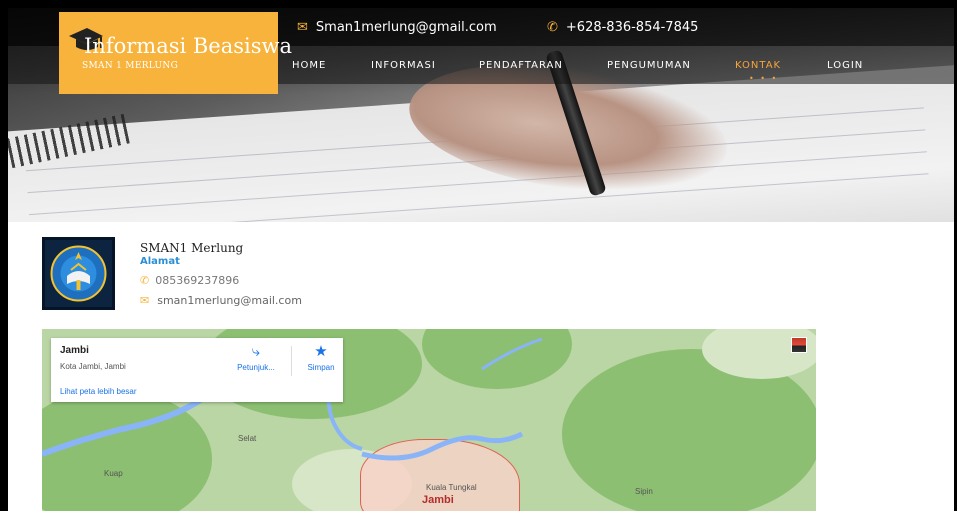 This screenshot has height=511, width=957. I want to click on card-divider, so click(291, 361).